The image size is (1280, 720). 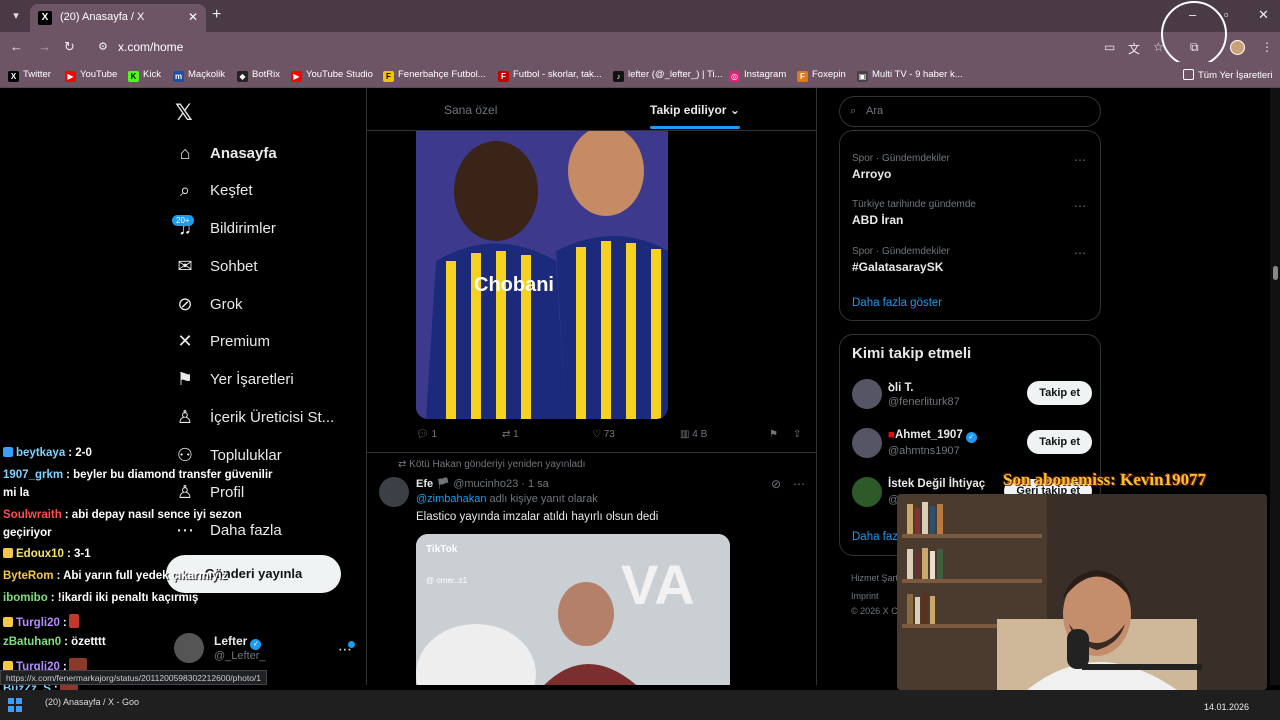 I want to click on chat-message: beytkaya: 2-0, so click(x=47, y=453).